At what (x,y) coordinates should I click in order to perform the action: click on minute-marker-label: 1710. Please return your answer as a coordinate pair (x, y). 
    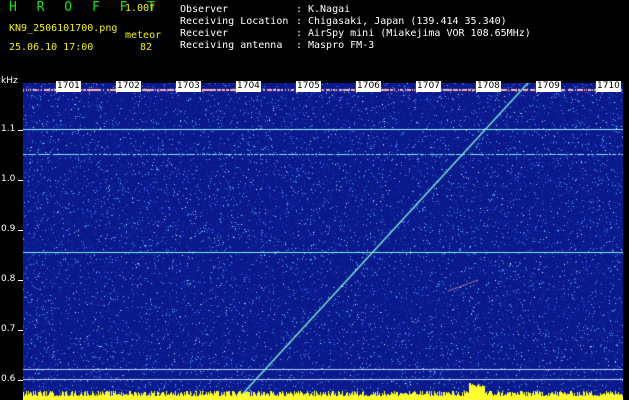
    Looking at the image, I should click on (608, 86).